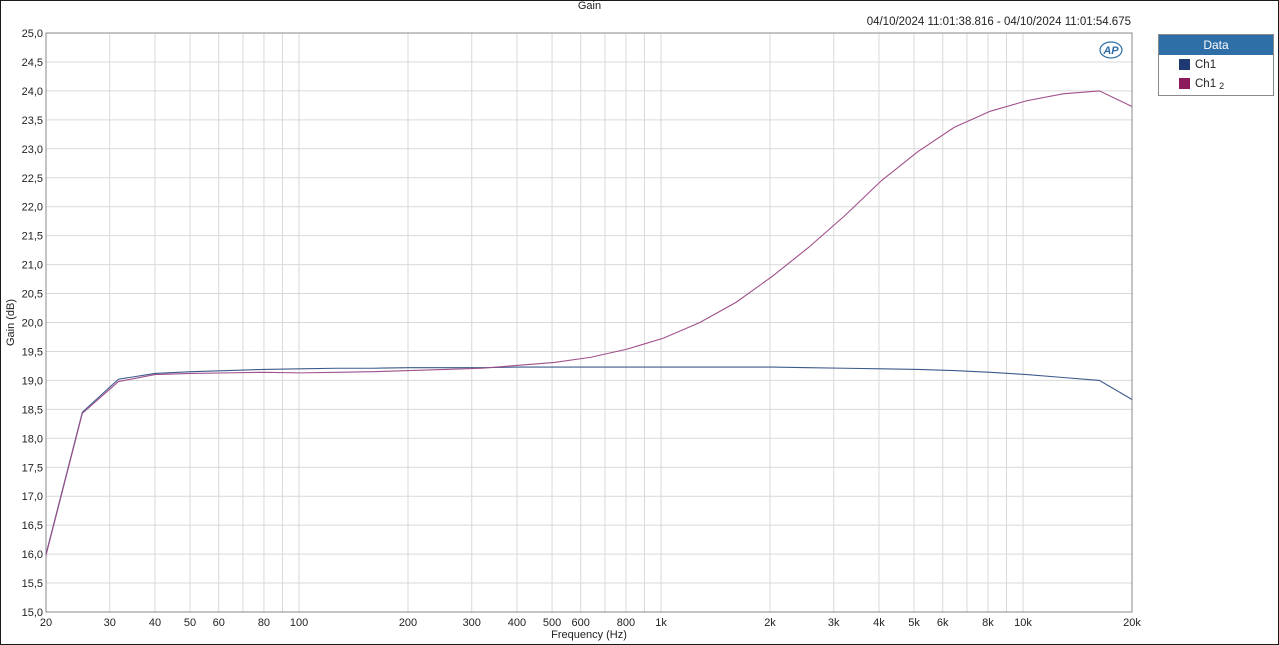 This screenshot has height=645, width=1279. I want to click on x-tick-label: 5k, so click(914, 623).